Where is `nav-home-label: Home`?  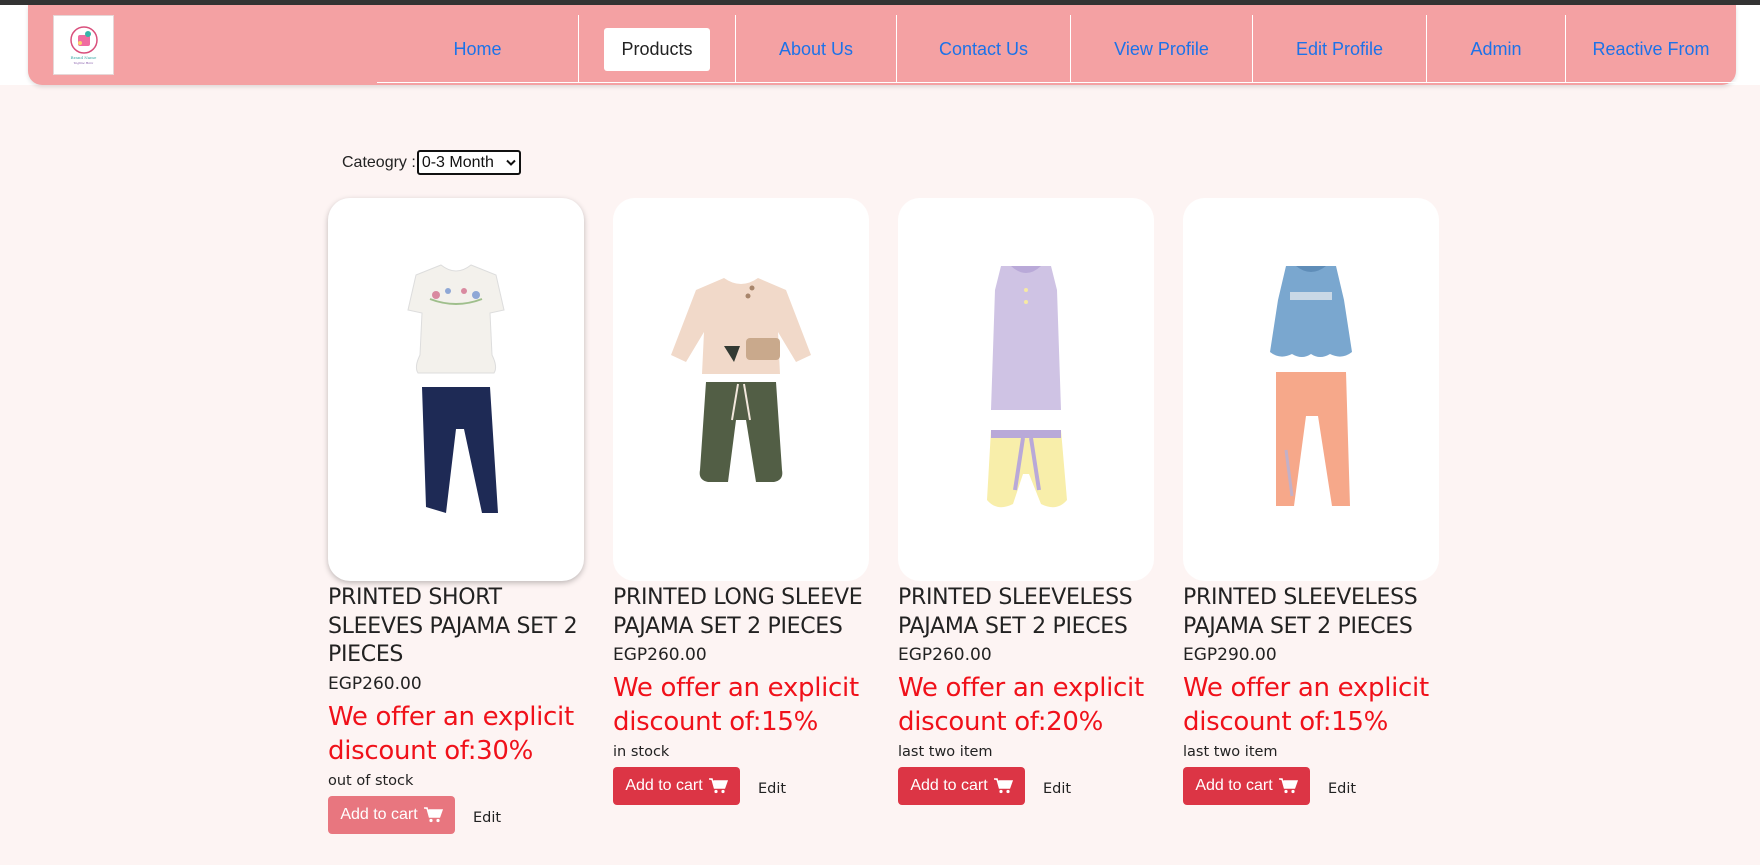 nav-home-label: Home is located at coordinates (477, 49).